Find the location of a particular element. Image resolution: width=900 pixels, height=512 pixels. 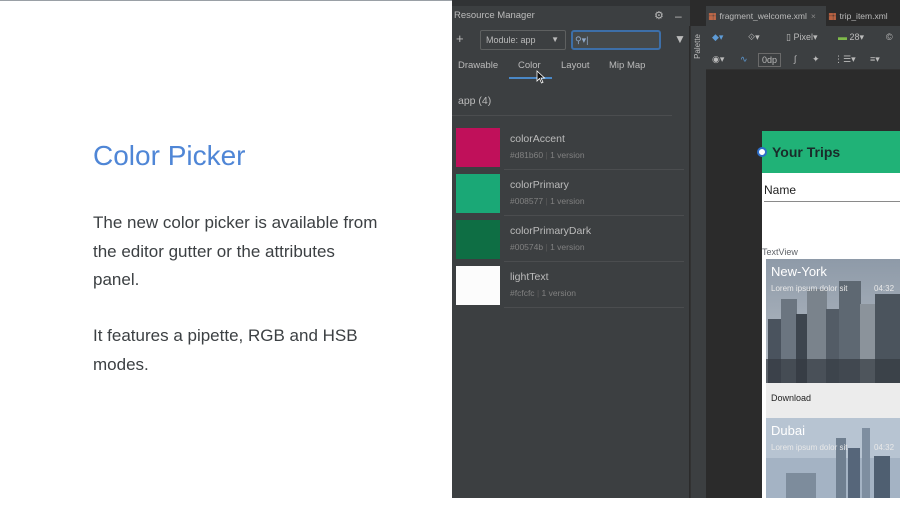

color-name: colorAccent is located at coordinates (537, 139).